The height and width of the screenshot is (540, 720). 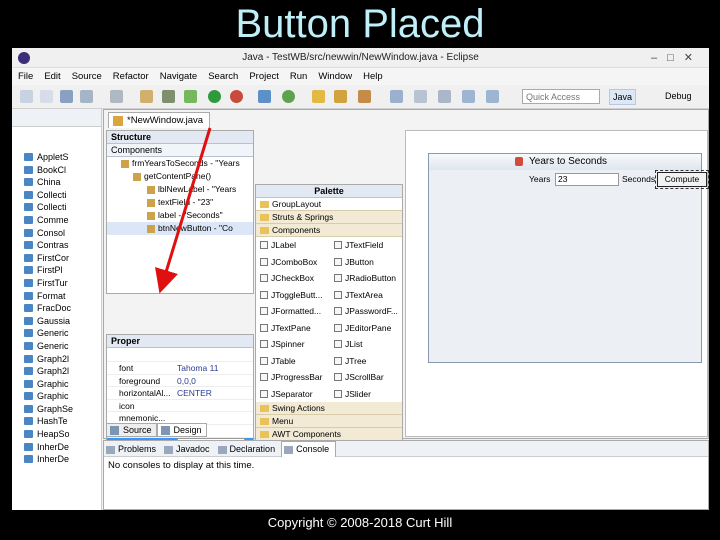 I want to click on tab-problems: Problems, so click(x=133, y=450).